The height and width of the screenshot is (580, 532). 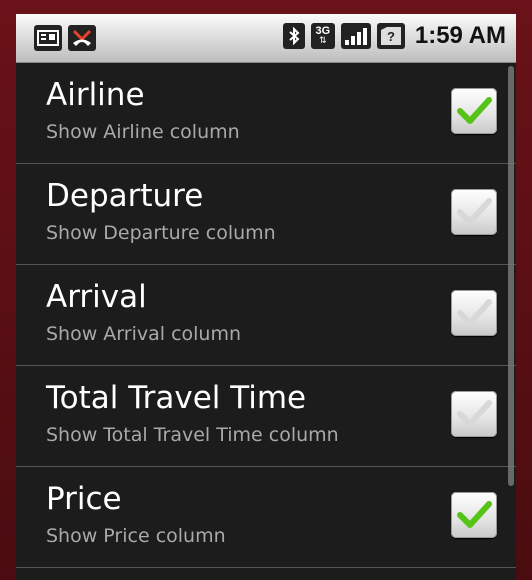 What do you see at coordinates (266, 38) in the screenshot?
I see `status-bar: 3G ⇅ ? 1:59 AM` at bounding box center [266, 38].